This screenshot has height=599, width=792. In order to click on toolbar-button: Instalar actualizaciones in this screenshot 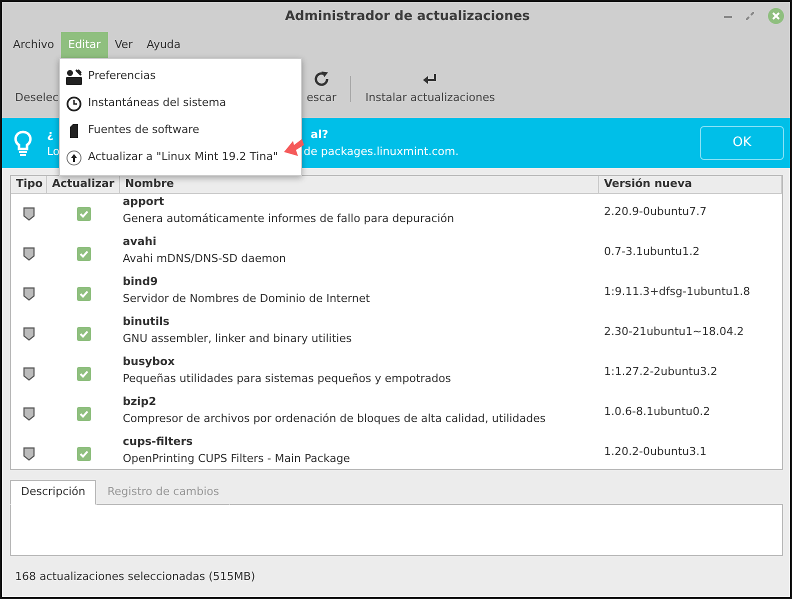, I will do `click(430, 88)`.